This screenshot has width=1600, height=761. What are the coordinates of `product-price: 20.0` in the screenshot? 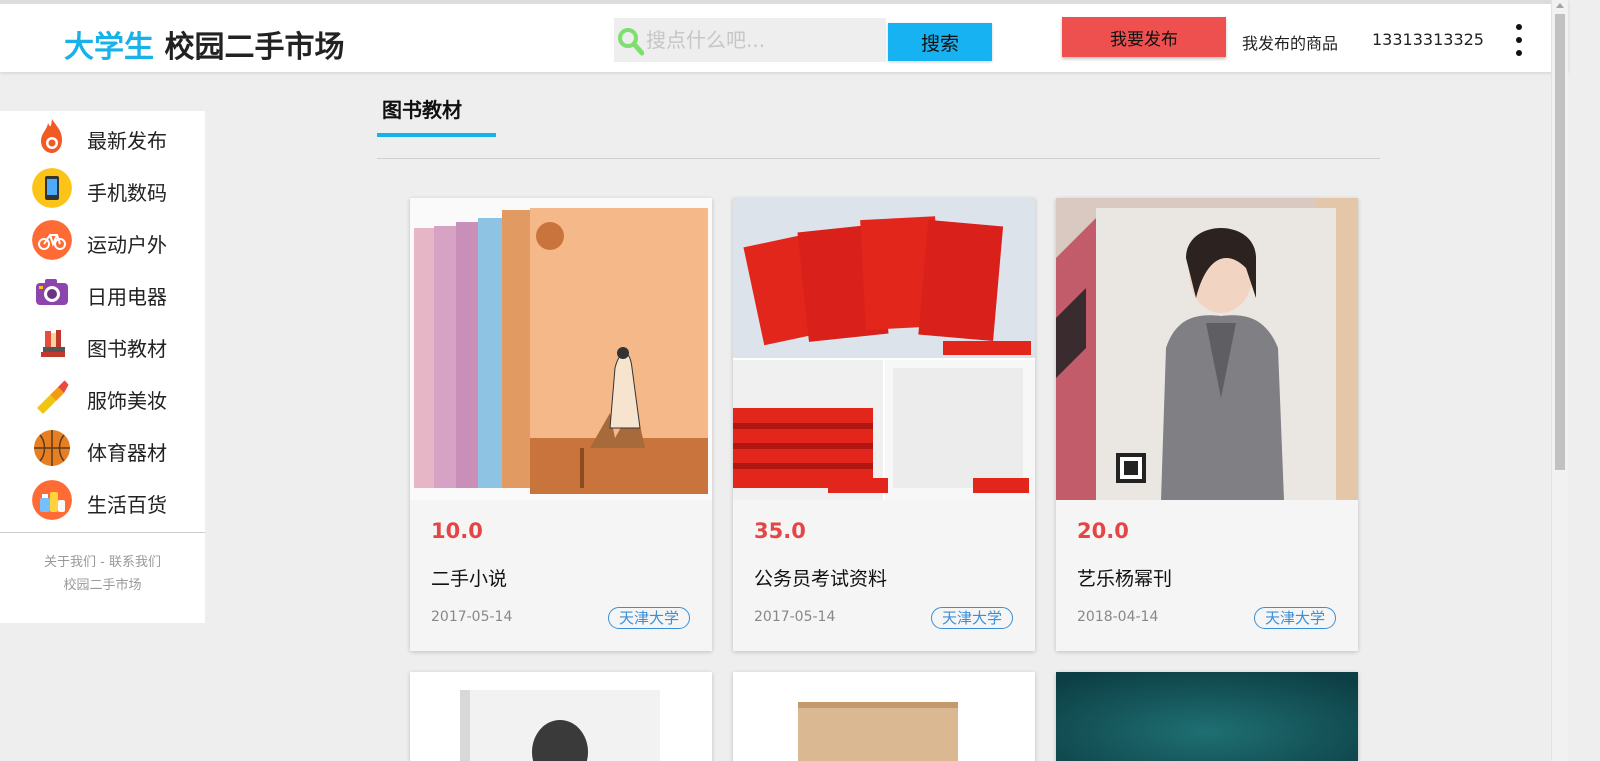 It's located at (1103, 531).